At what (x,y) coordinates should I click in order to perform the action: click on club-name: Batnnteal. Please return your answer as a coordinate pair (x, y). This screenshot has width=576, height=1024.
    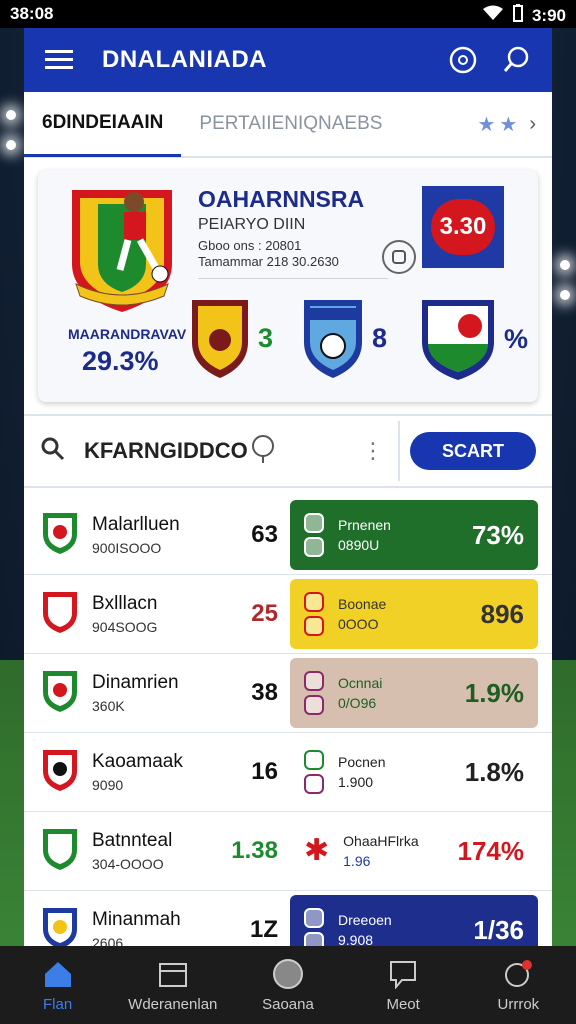
    Looking at the image, I should click on (132, 840).